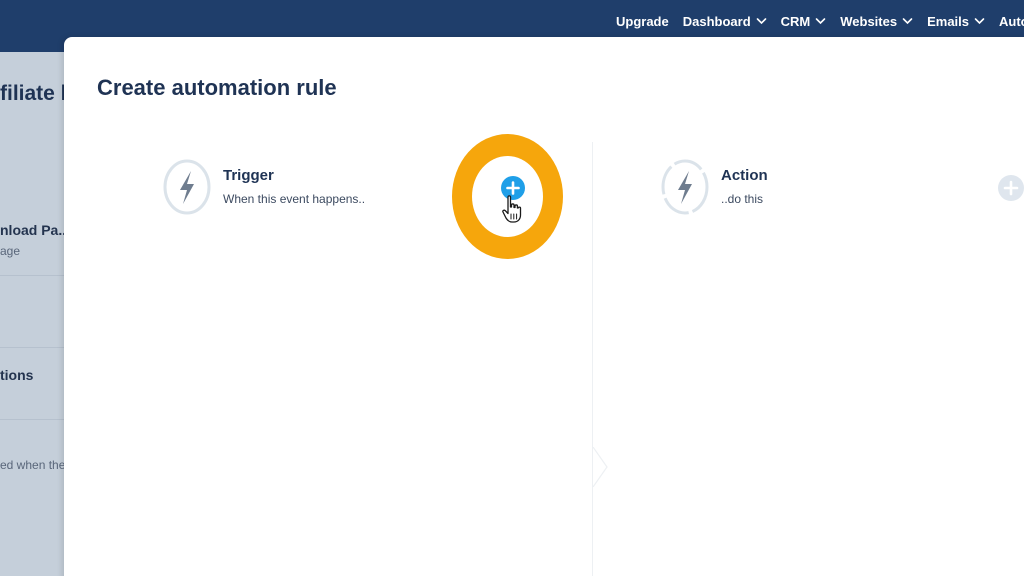 The image size is (1024, 576). I want to click on background-list-item, so click(32, 312).